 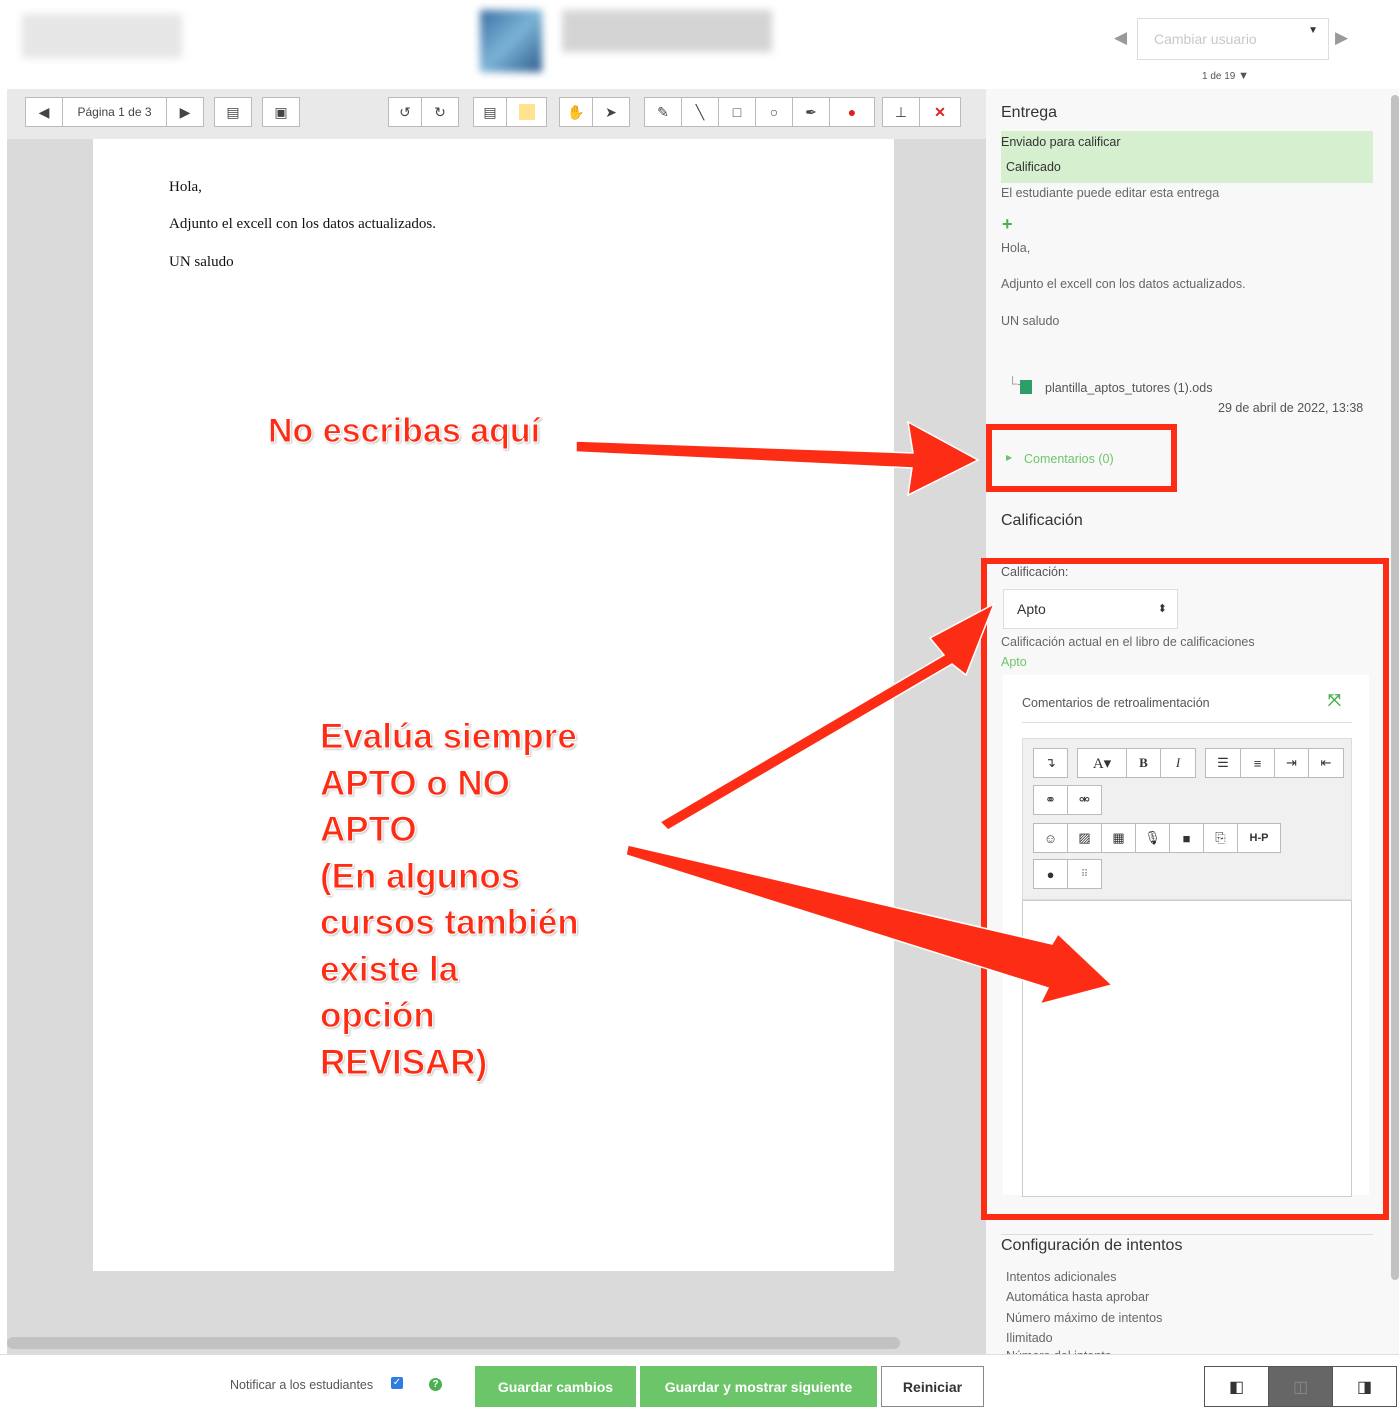 I want to click on help-icon: ?, so click(x=435, y=1384).